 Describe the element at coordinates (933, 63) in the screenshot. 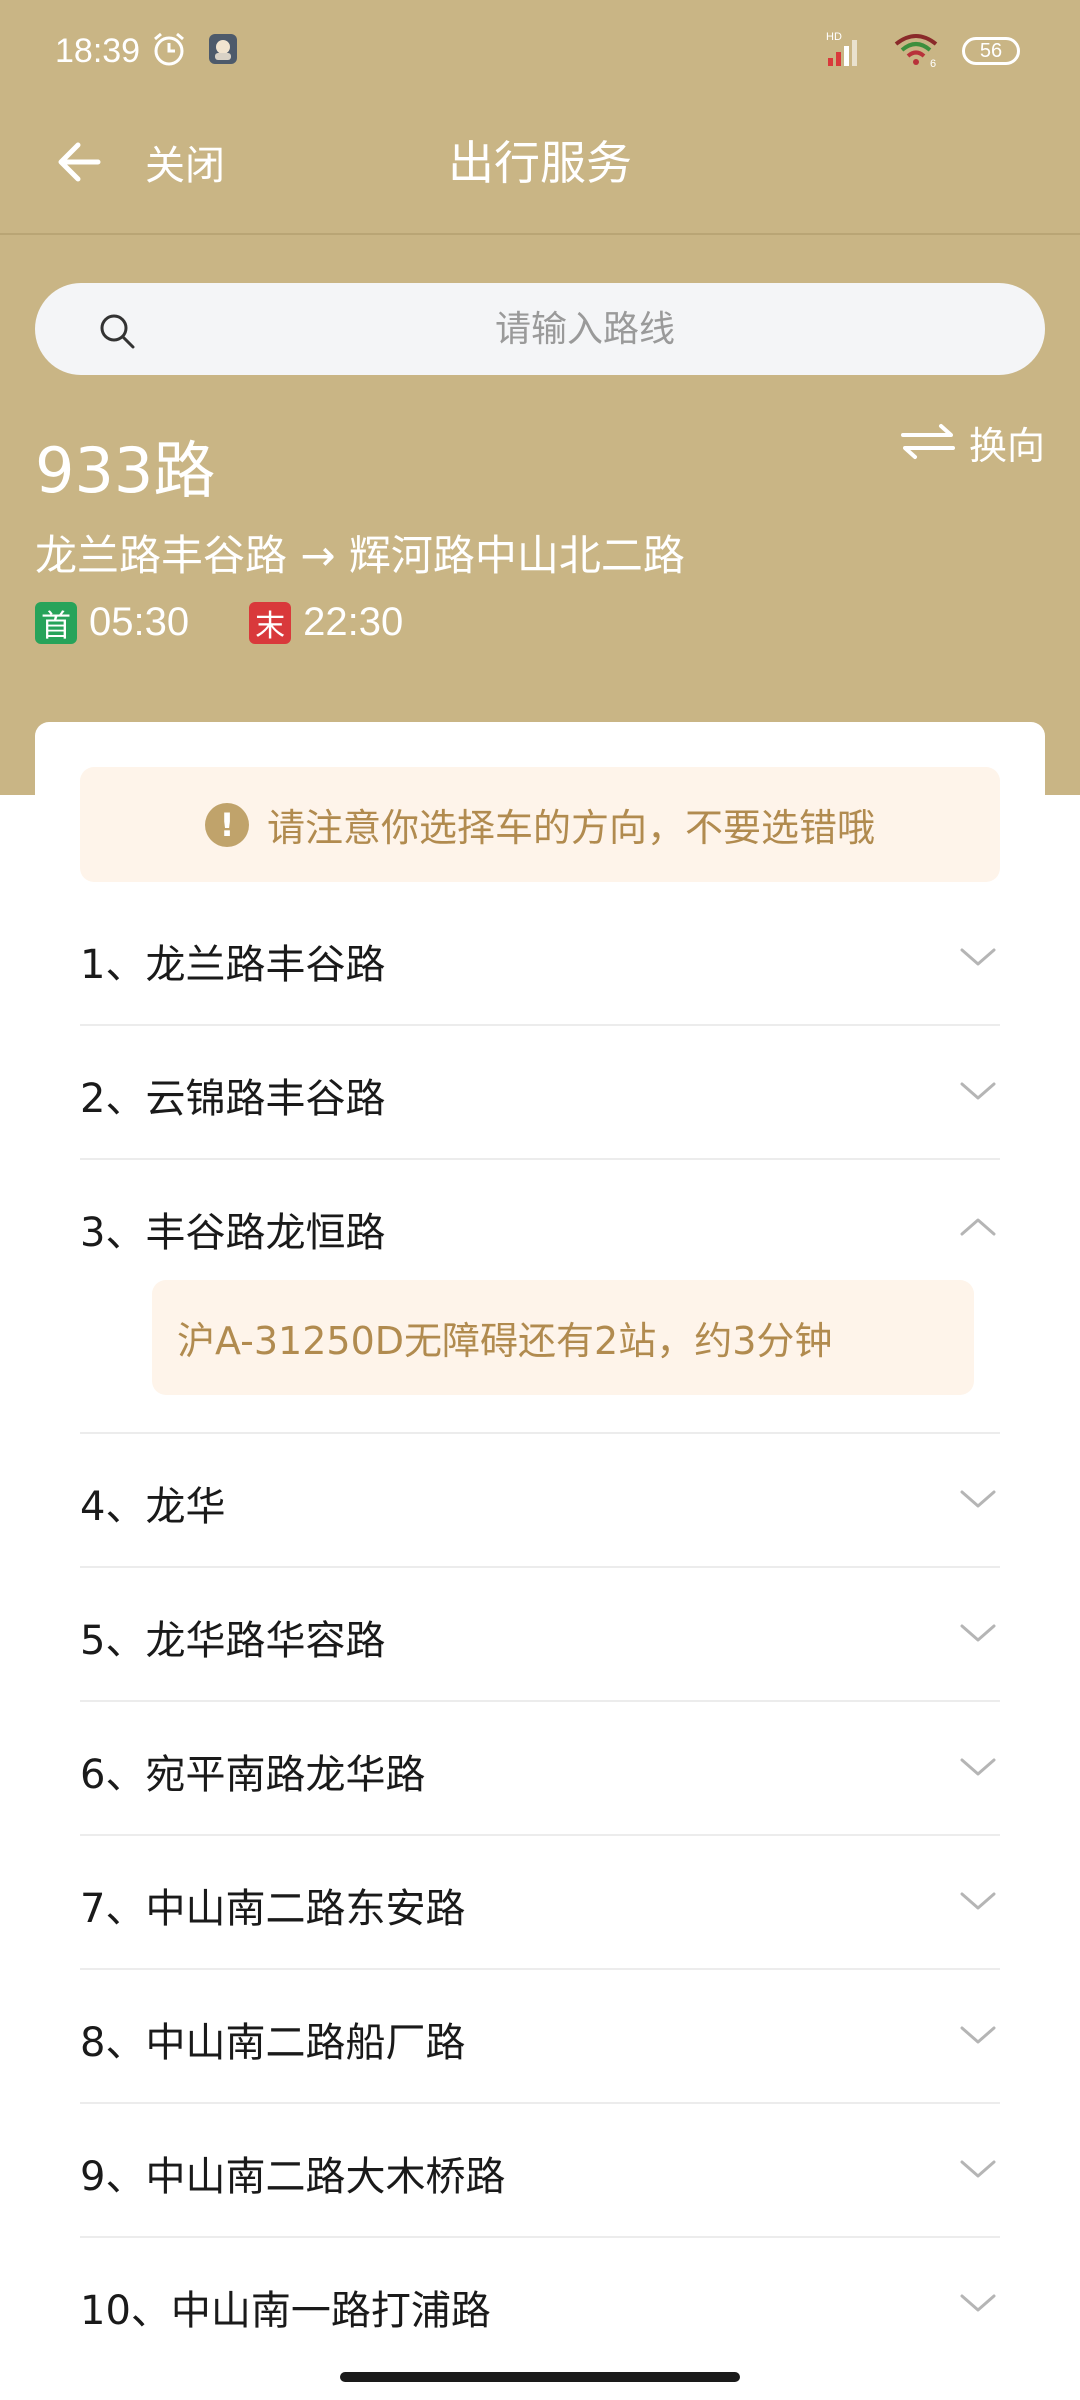

I see `svg-text: 6` at that location.